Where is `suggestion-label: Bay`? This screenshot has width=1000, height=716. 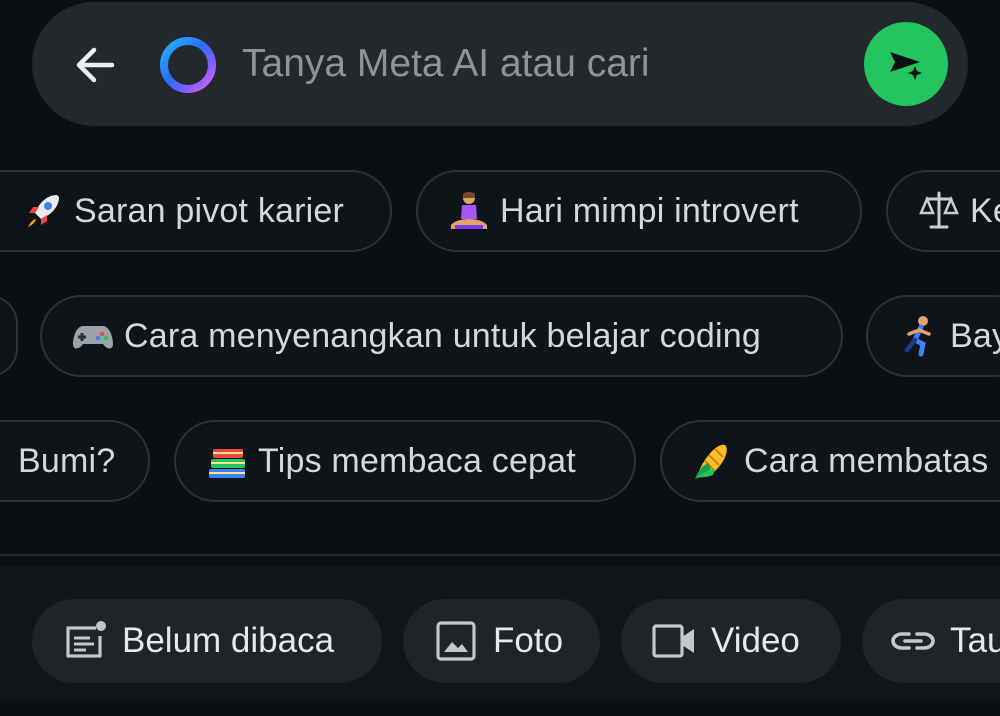 suggestion-label: Bay is located at coordinates (975, 335).